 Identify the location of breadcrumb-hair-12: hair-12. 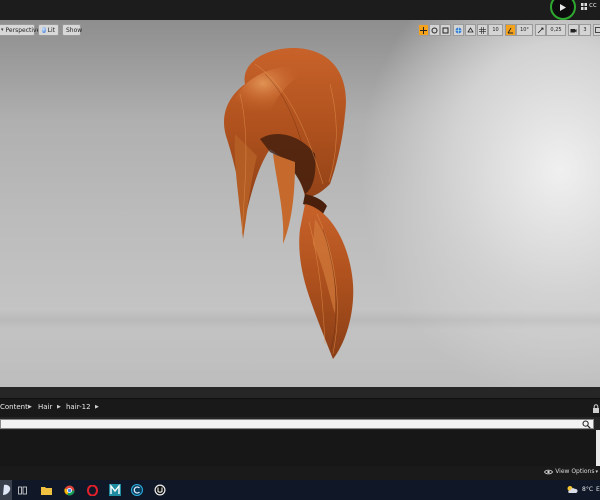
(78, 407).